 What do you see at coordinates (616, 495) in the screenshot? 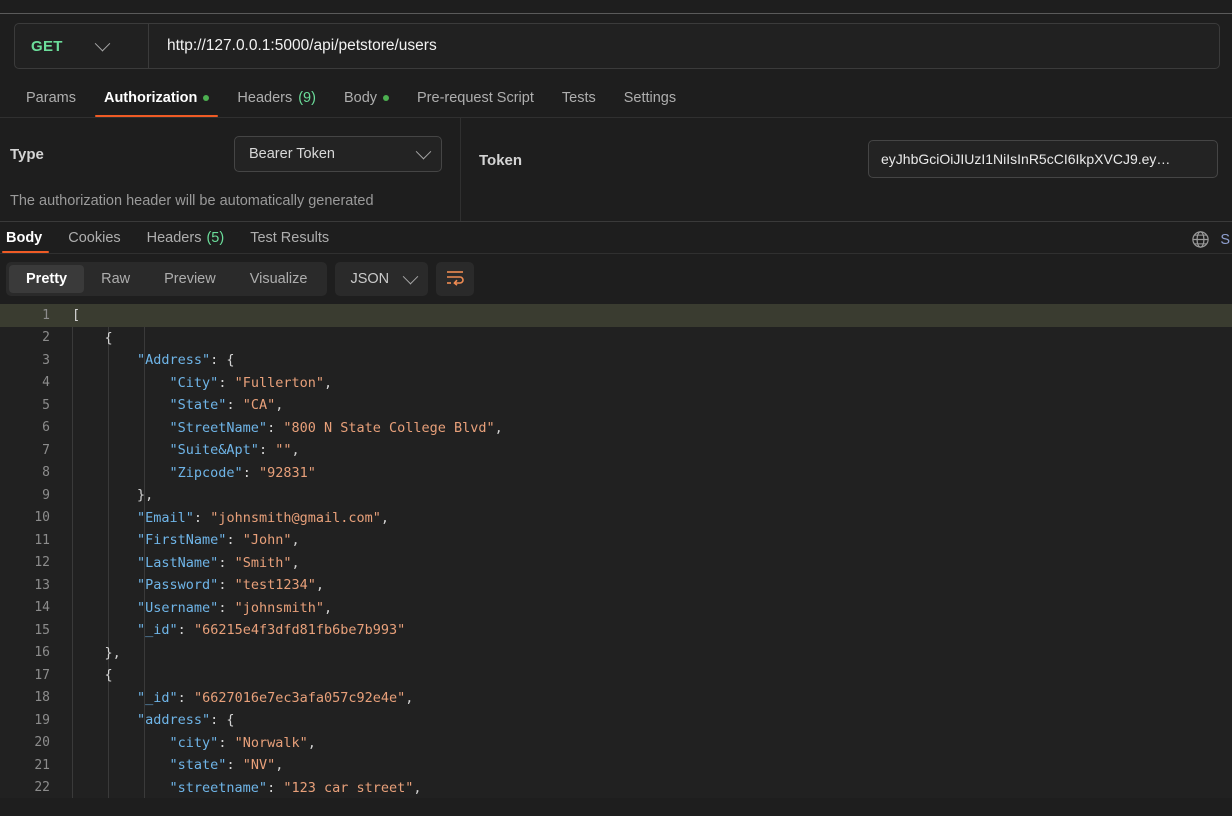
I see `code-line: 9 },` at bounding box center [616, 495].